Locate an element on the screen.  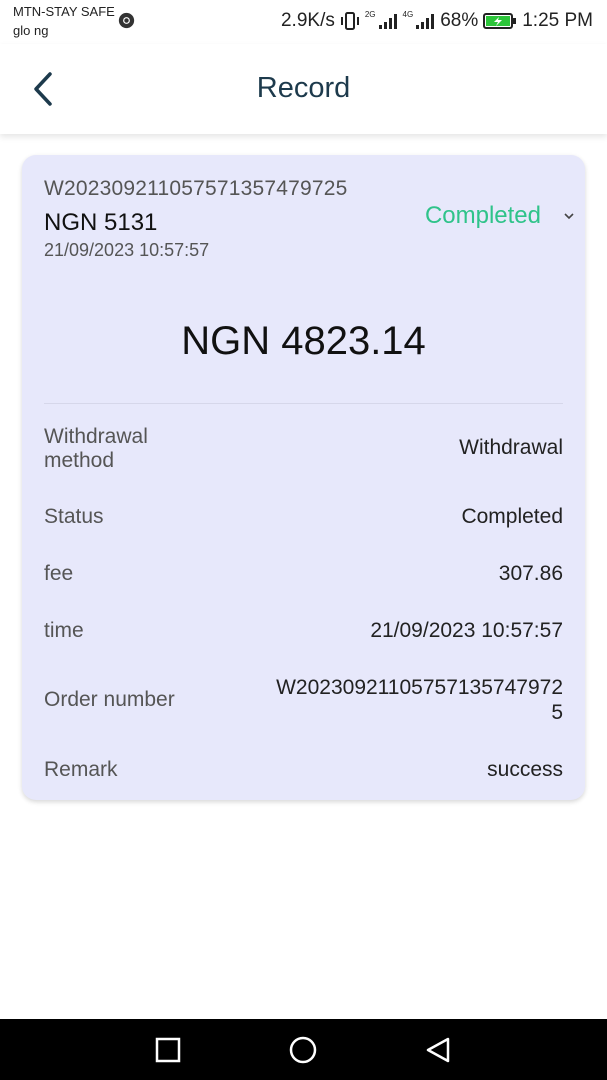
detail-label: Order number is located at coordinates (109, 699).